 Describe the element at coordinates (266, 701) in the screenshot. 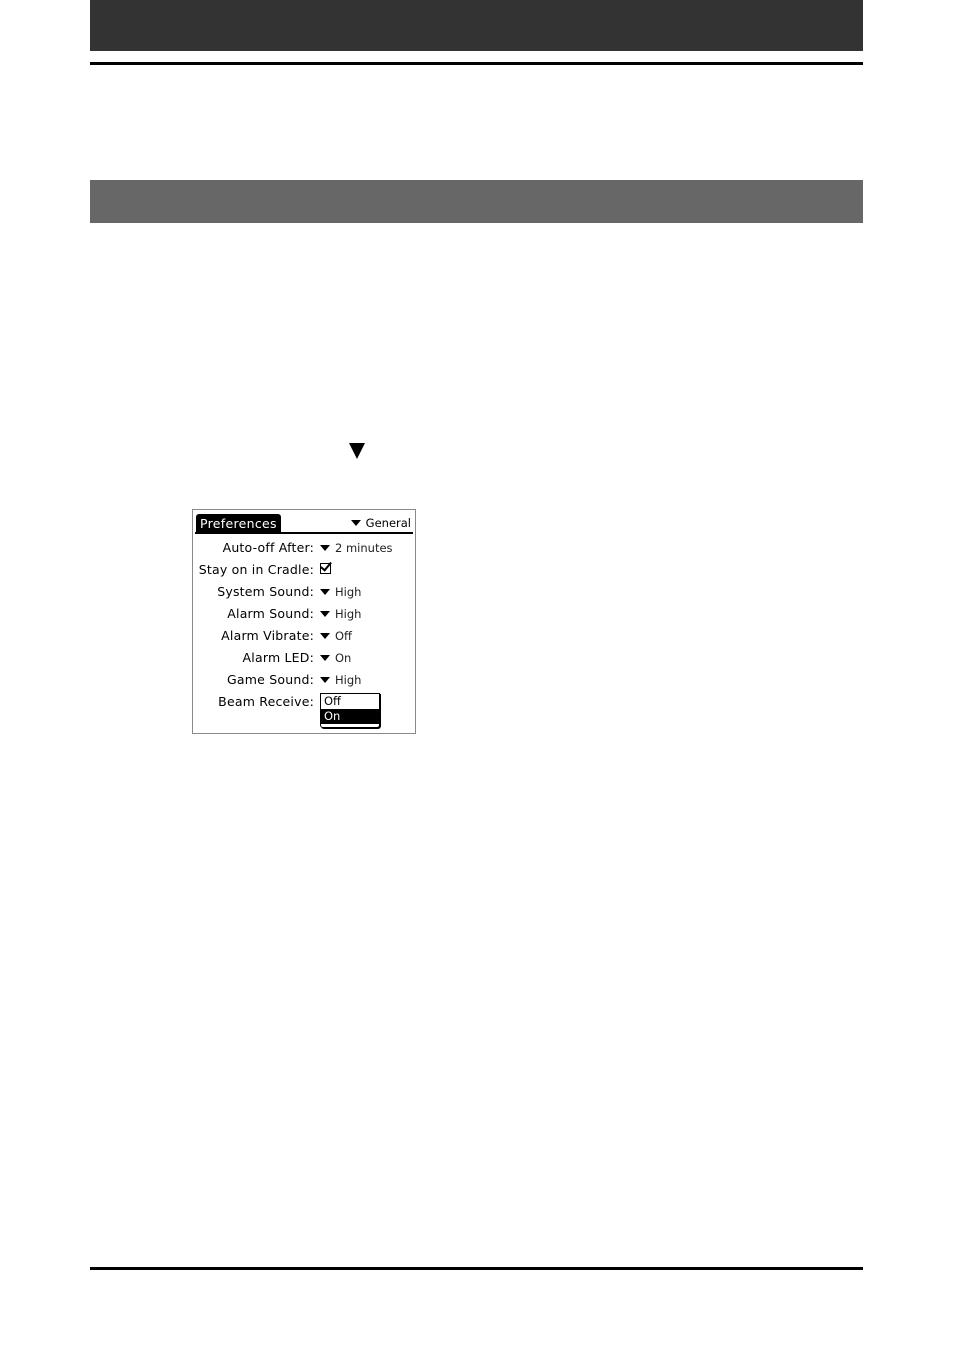

I see `row-label: Beam Receive:` at that location.